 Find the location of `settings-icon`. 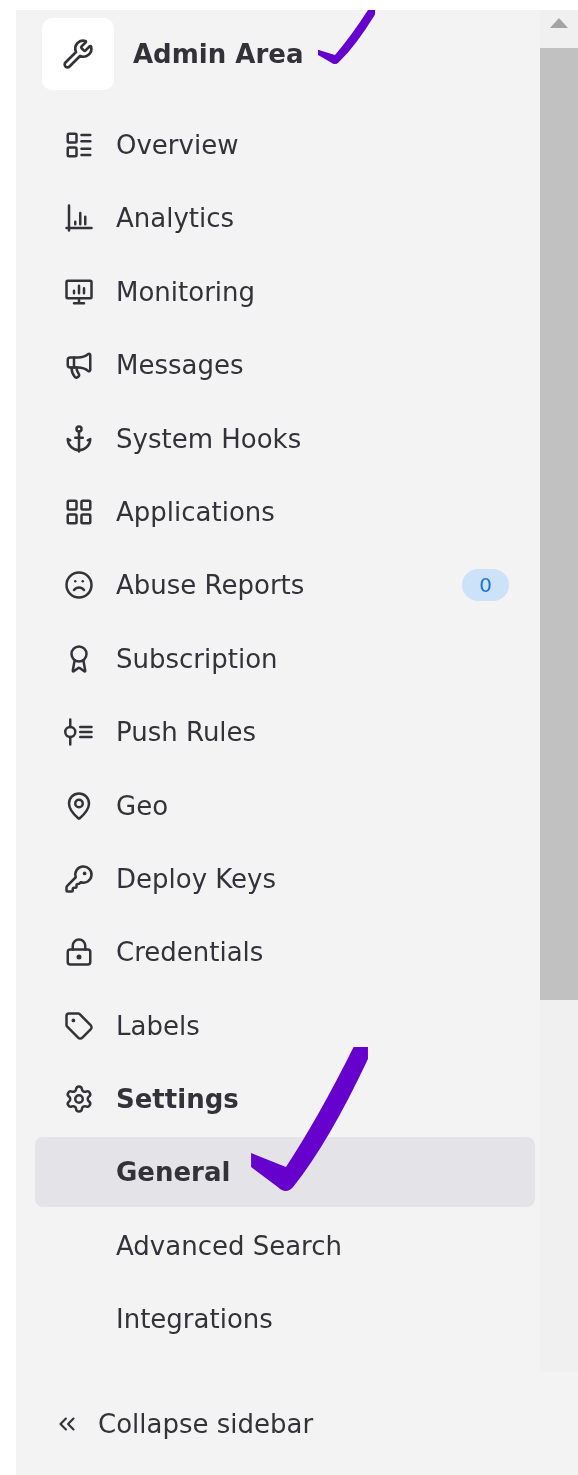

settings-icon is located at coordinates (79, 1099).